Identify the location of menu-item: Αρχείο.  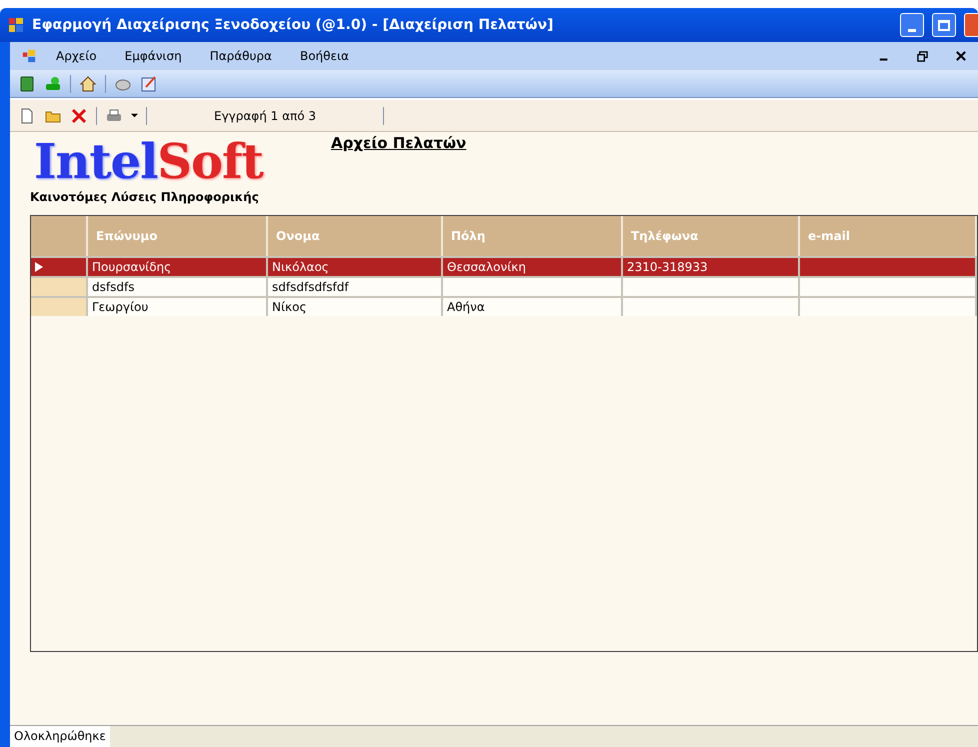
(76, 56).